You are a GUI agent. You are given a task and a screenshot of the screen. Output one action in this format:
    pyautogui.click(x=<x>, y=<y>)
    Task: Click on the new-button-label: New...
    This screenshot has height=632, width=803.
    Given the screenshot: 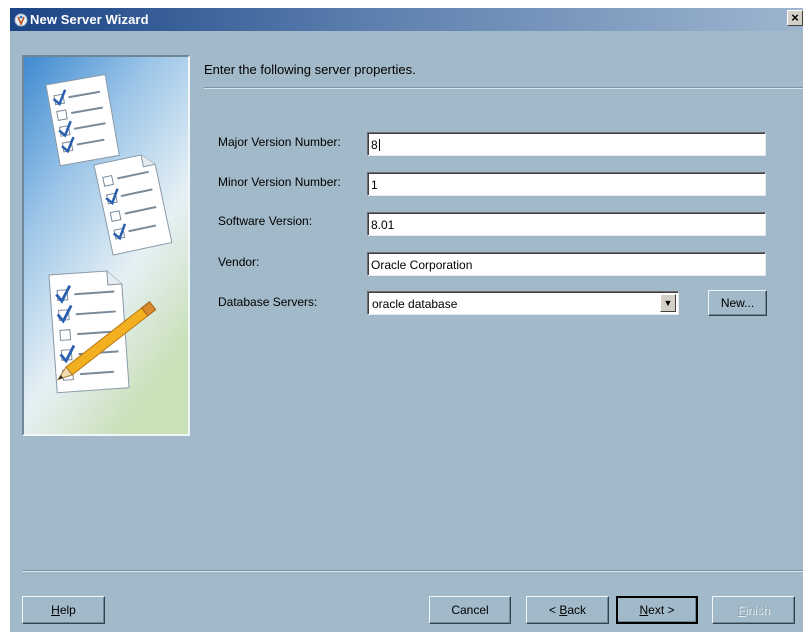 What is the action you would take?
    pyautogui.click(x=737, y=303)
    